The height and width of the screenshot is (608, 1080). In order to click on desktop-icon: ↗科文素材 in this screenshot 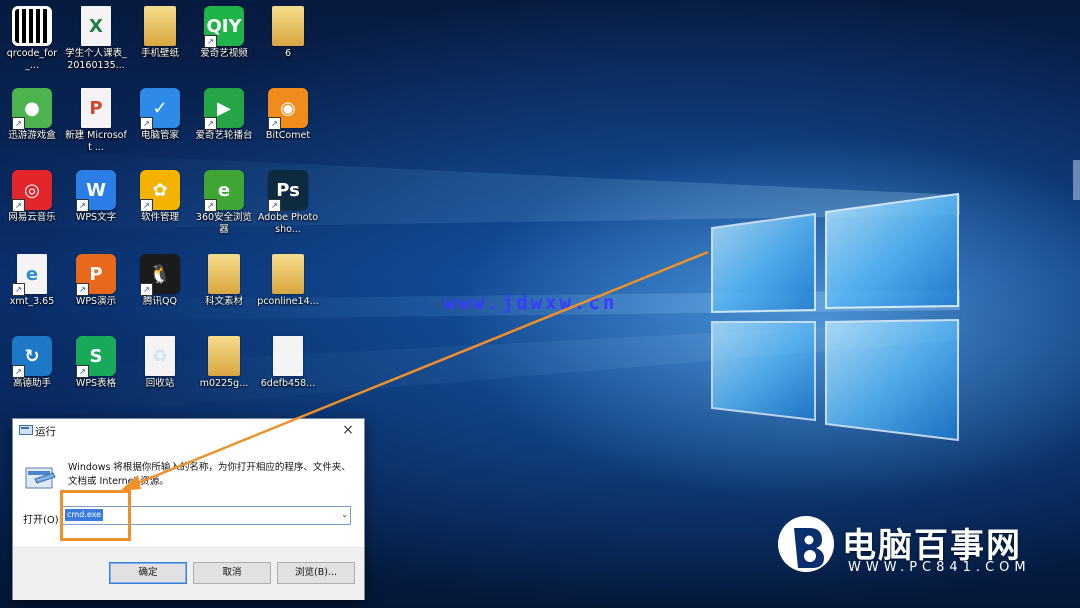, I will do `click(224, 290)`.